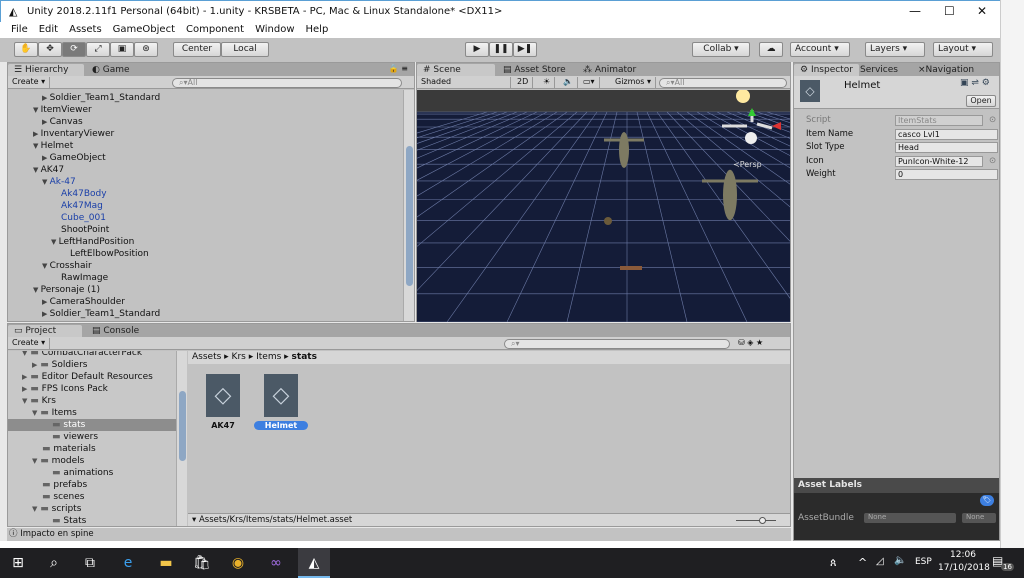  I want to click on unity-taskbar-icon: ◭, so click(314, 563).